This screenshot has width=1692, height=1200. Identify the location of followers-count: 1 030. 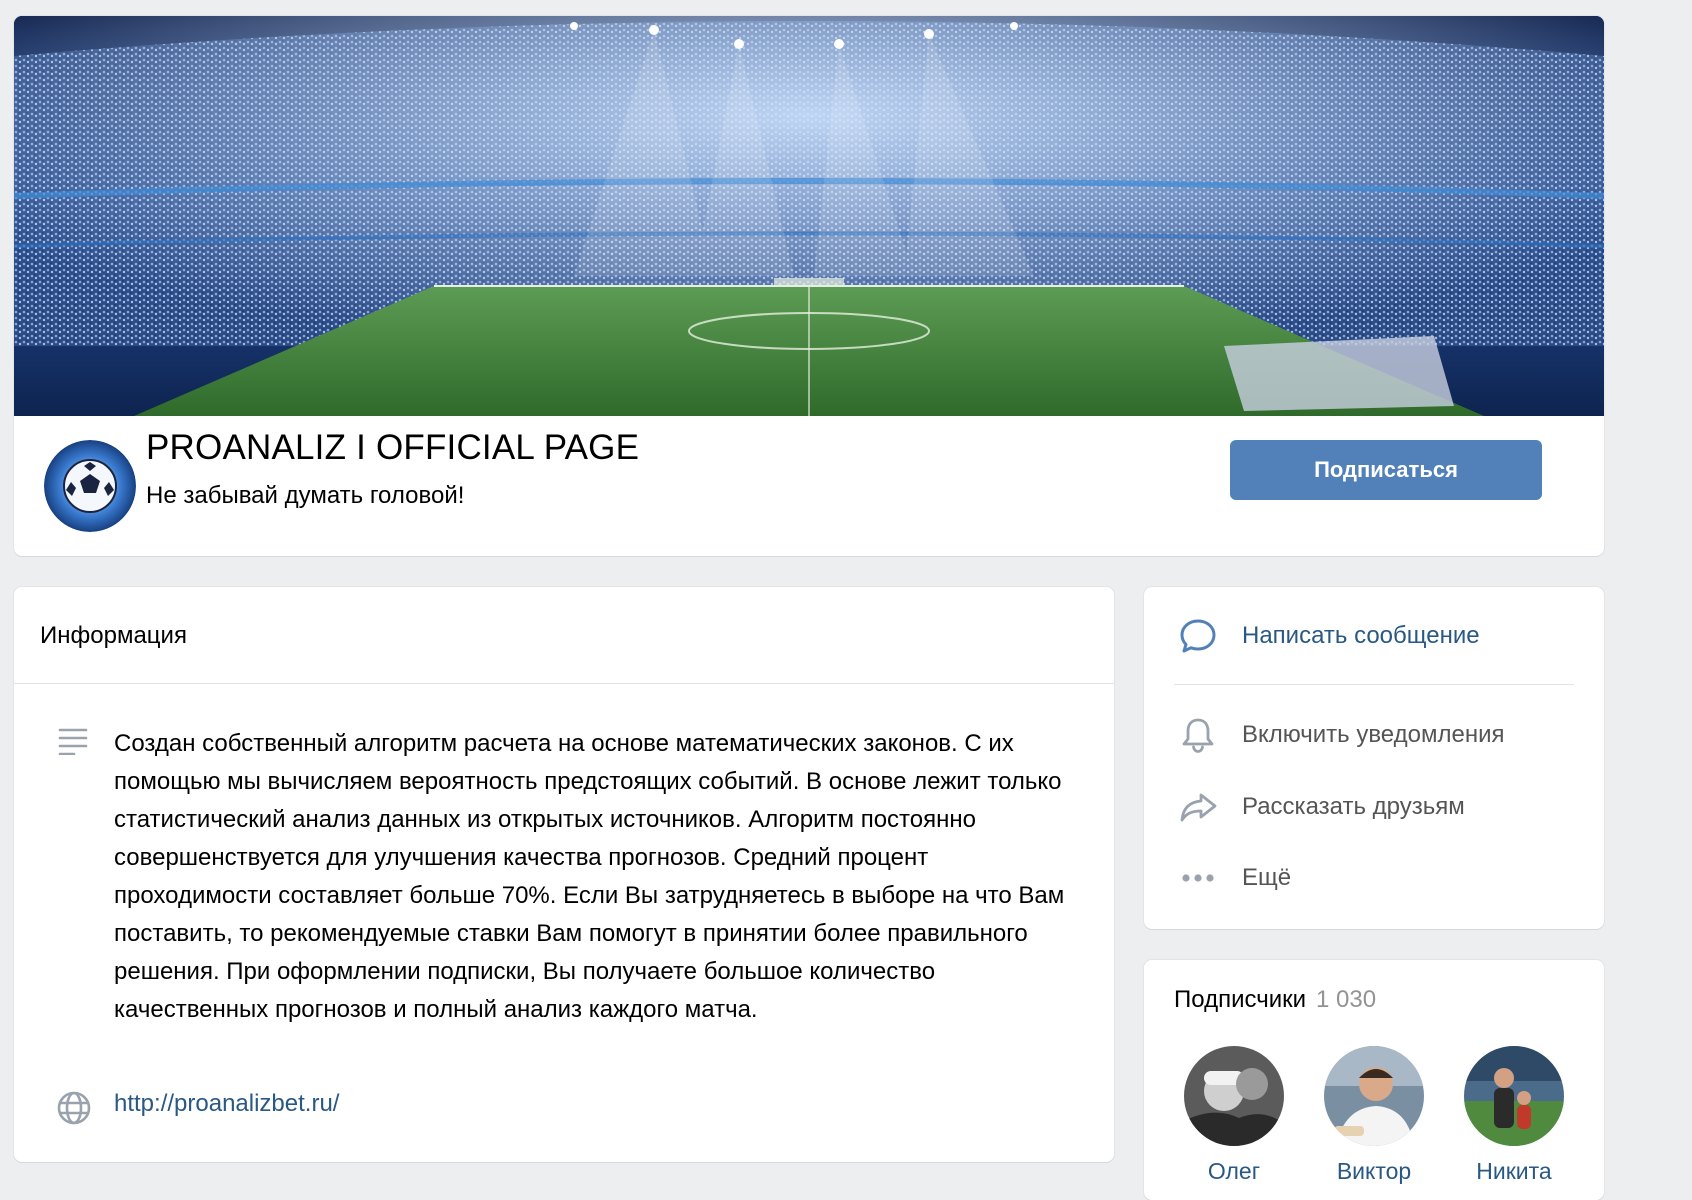
(1346, 999).